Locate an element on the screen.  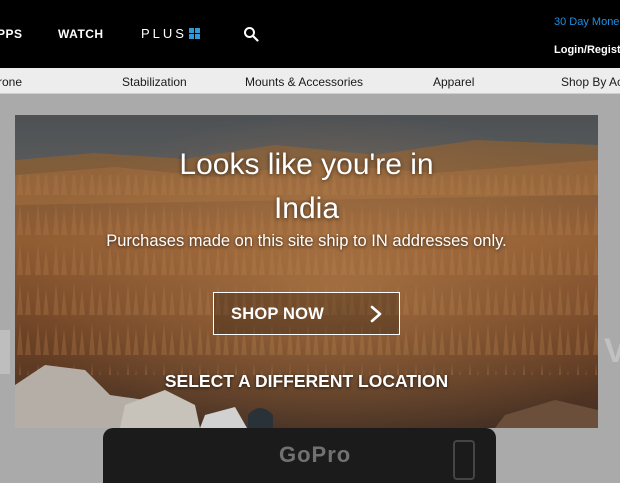
plus-grid-icon is located at coordinates (194, 33).